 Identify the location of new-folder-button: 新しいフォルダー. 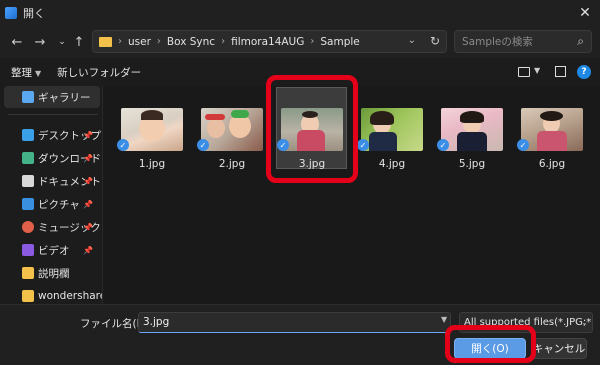
(99, 72).